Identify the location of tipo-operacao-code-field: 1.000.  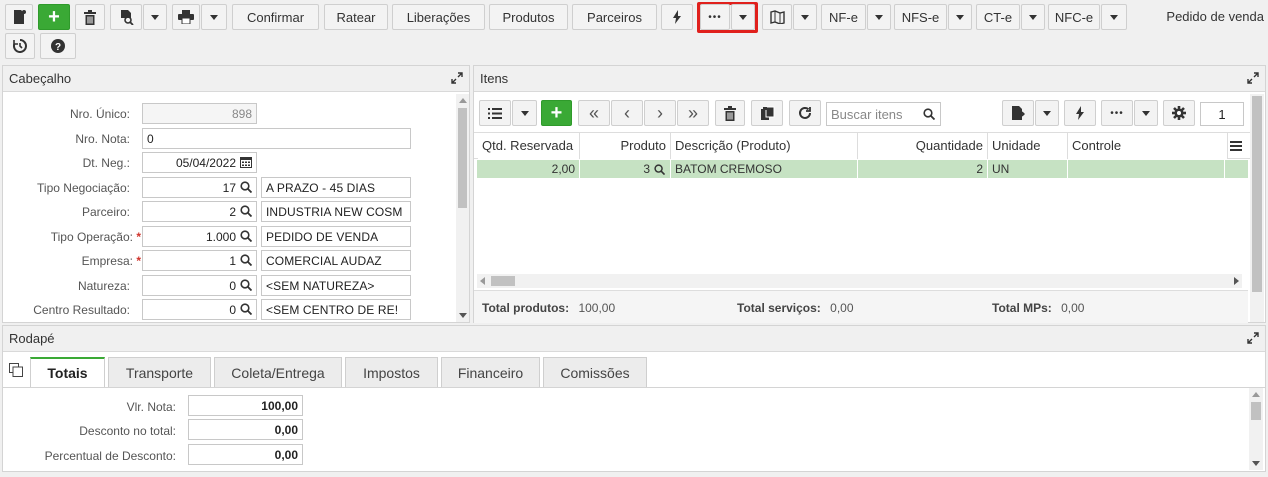
(199, 236).